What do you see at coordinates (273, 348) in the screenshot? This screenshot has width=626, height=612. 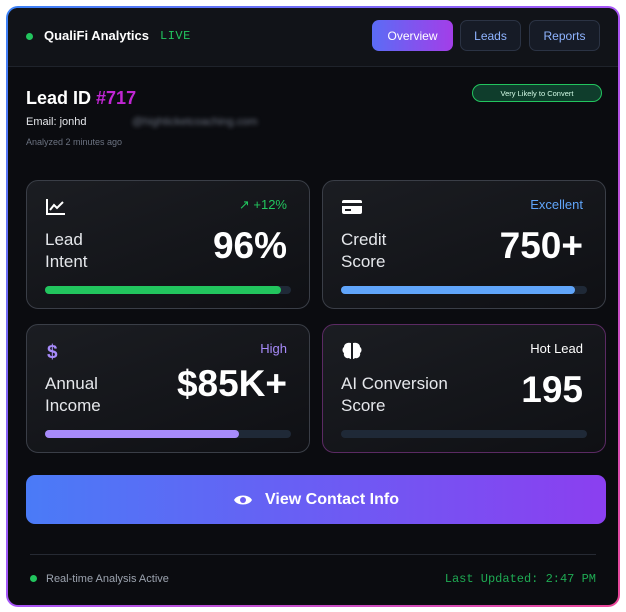 I see `income-level-badge: High` at bounding box center [273, 348].